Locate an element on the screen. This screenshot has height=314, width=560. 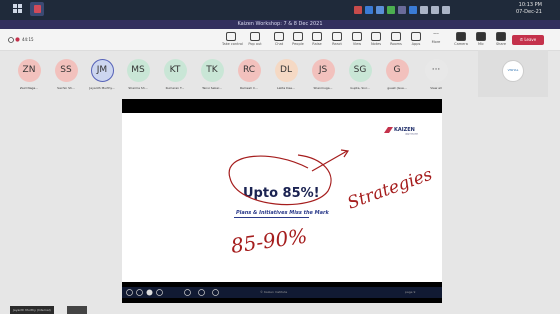
react-label: React is located at coordinates (337, 44).